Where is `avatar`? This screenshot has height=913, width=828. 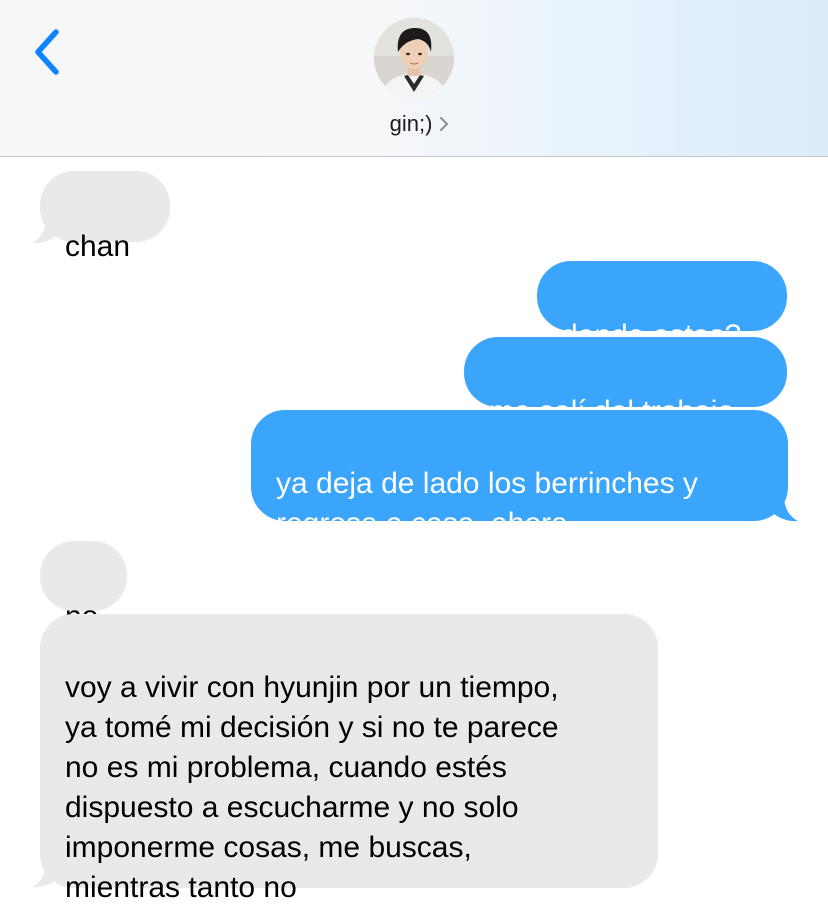
avatar is located at coordinates (414, 58).